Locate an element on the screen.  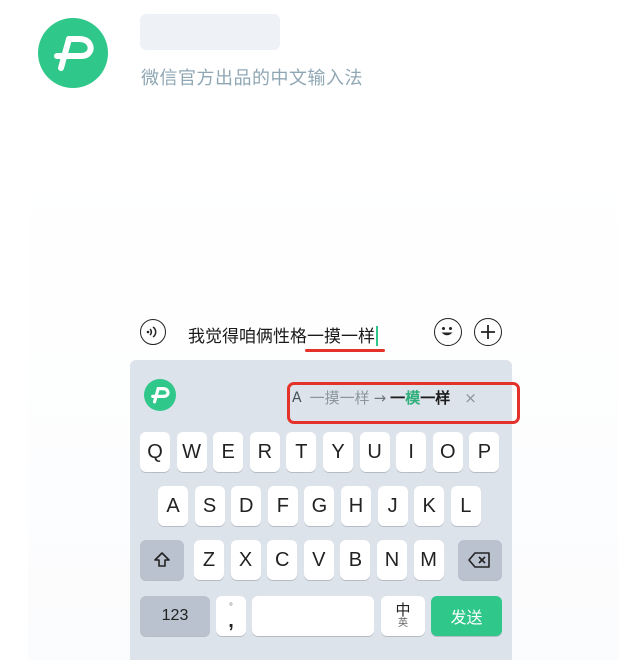
send-button: 发送 is located at coordinates (466, 616).